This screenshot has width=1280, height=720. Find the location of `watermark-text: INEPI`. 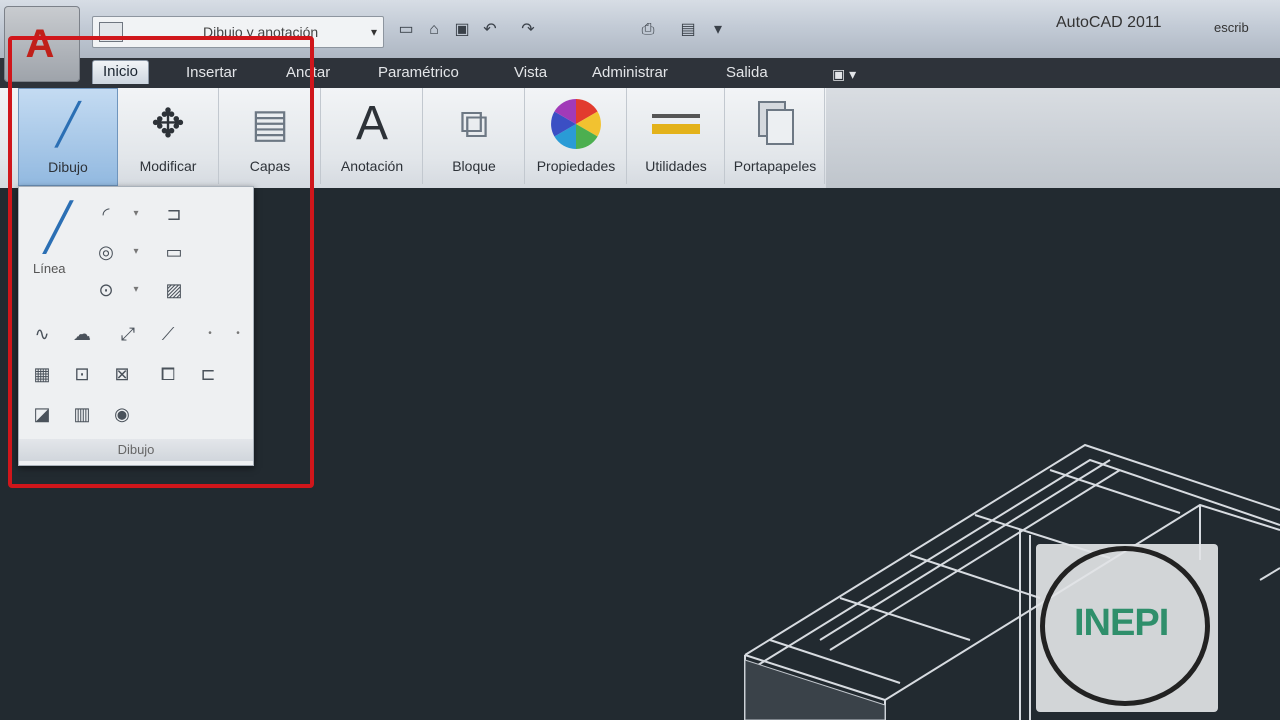

watermark-text: INEPI is located at coordinates (1121, 623).